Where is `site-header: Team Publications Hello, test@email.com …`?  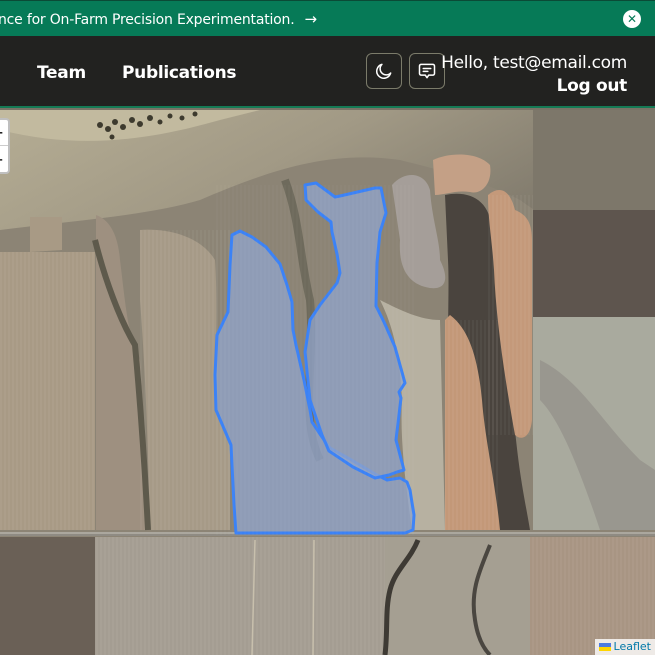 site-header: Team Publications Hello, test@email.com … is located at coordinates (327, 72).